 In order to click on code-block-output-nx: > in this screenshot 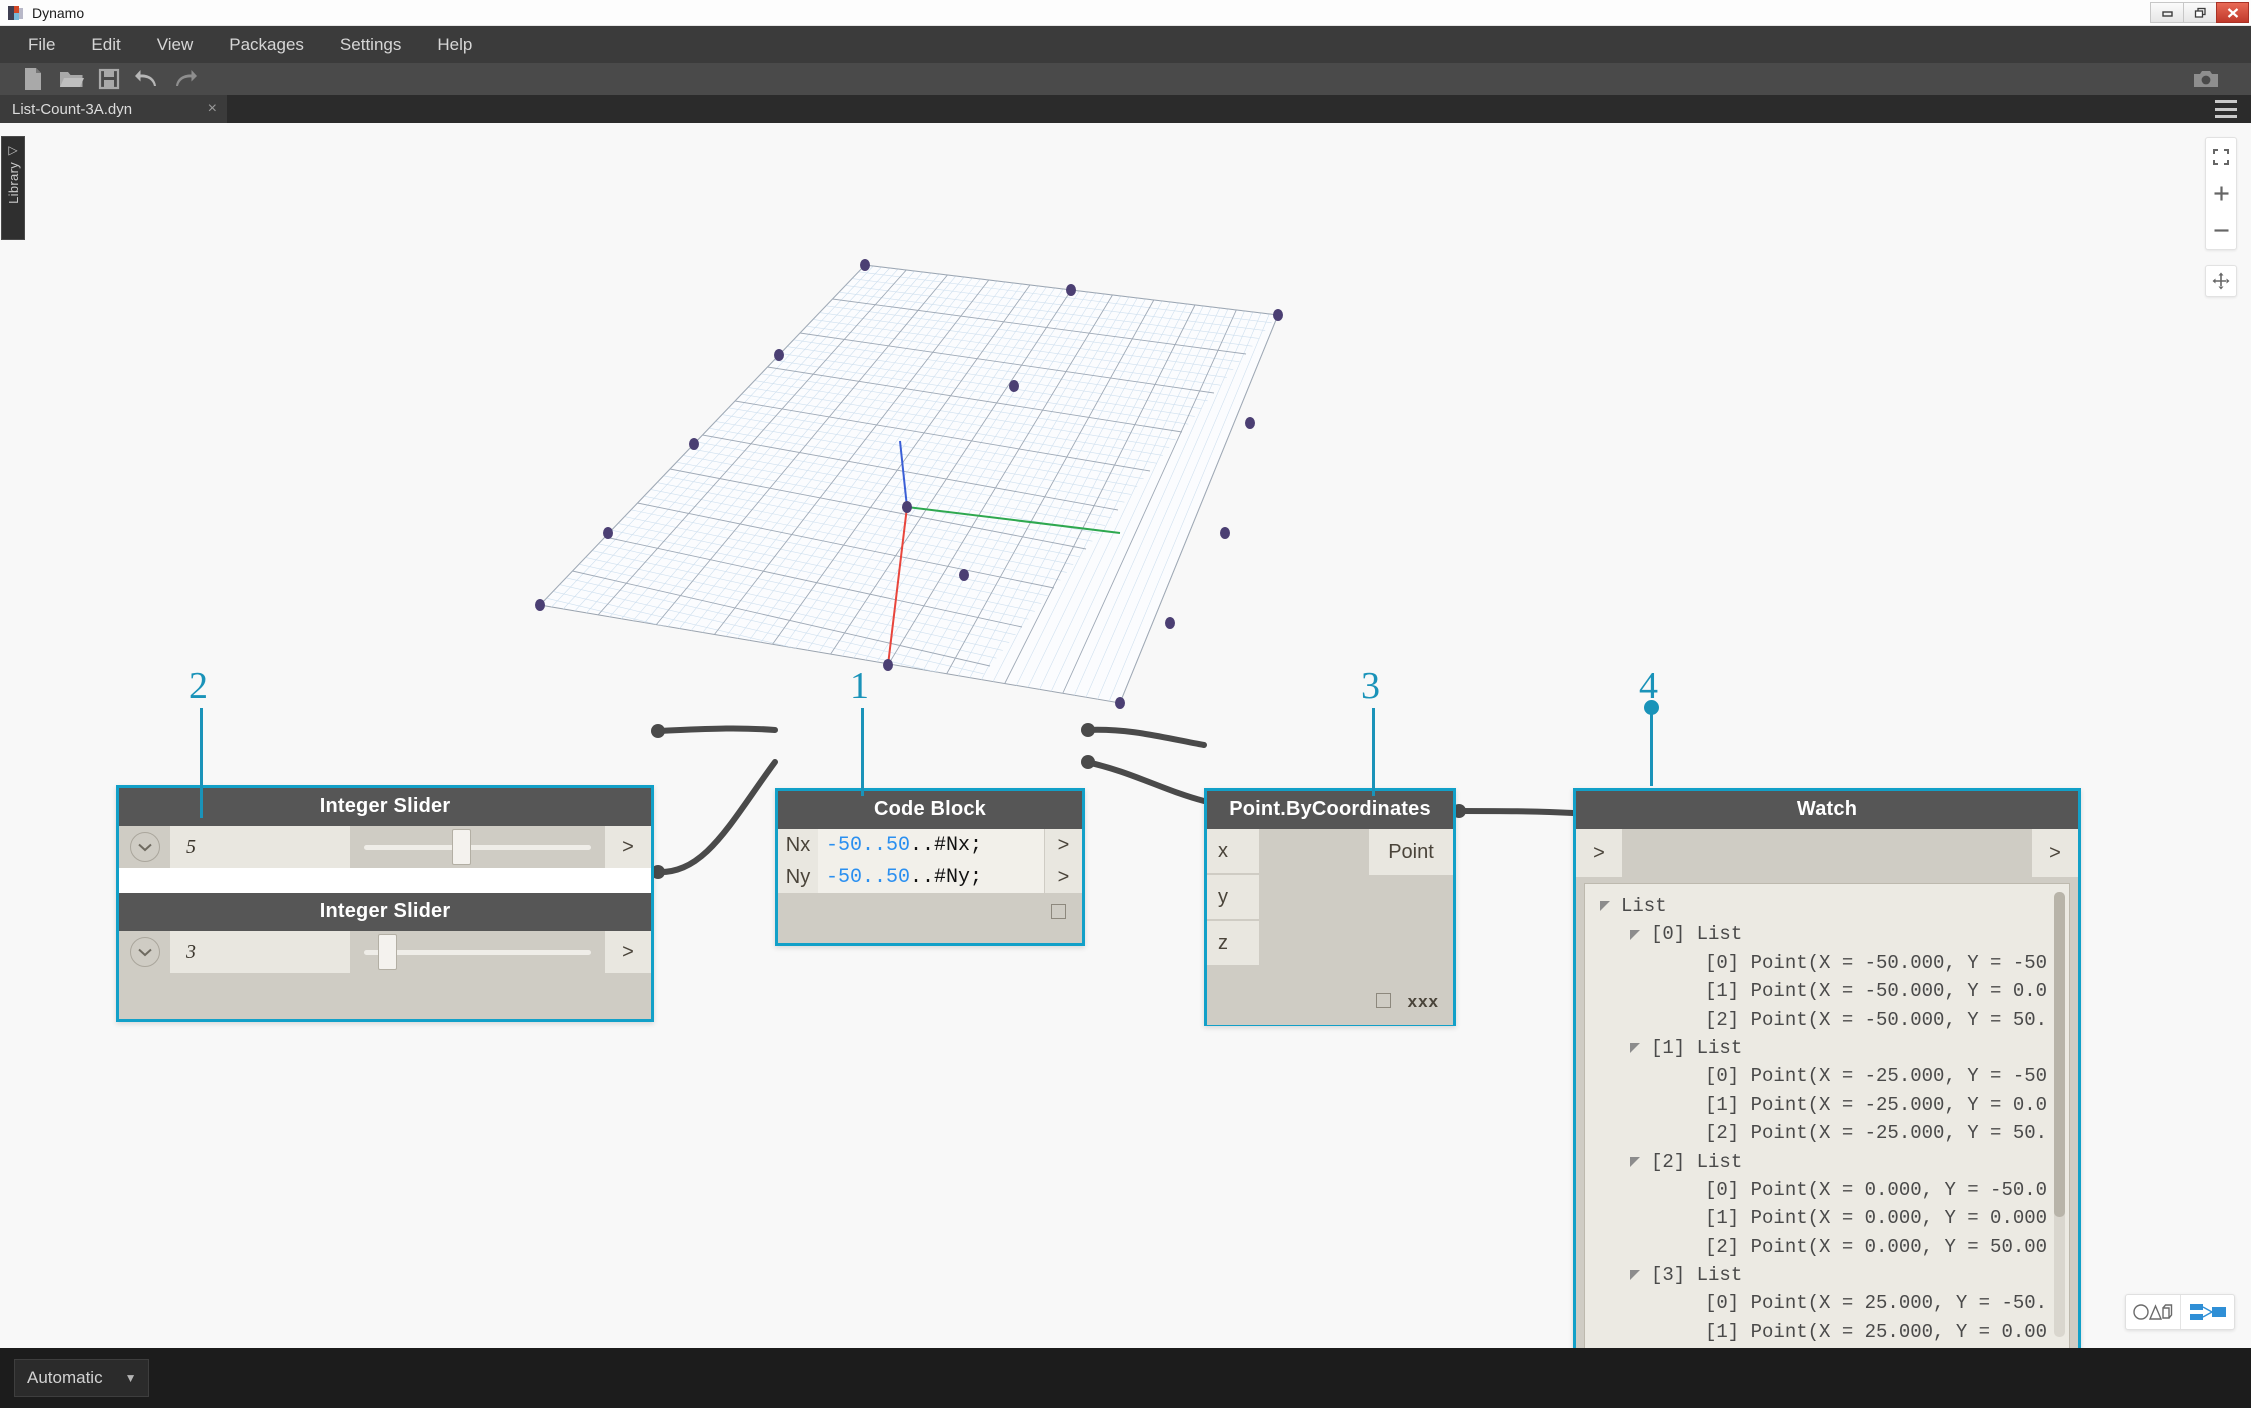, I will do `click(1063, 845)`.